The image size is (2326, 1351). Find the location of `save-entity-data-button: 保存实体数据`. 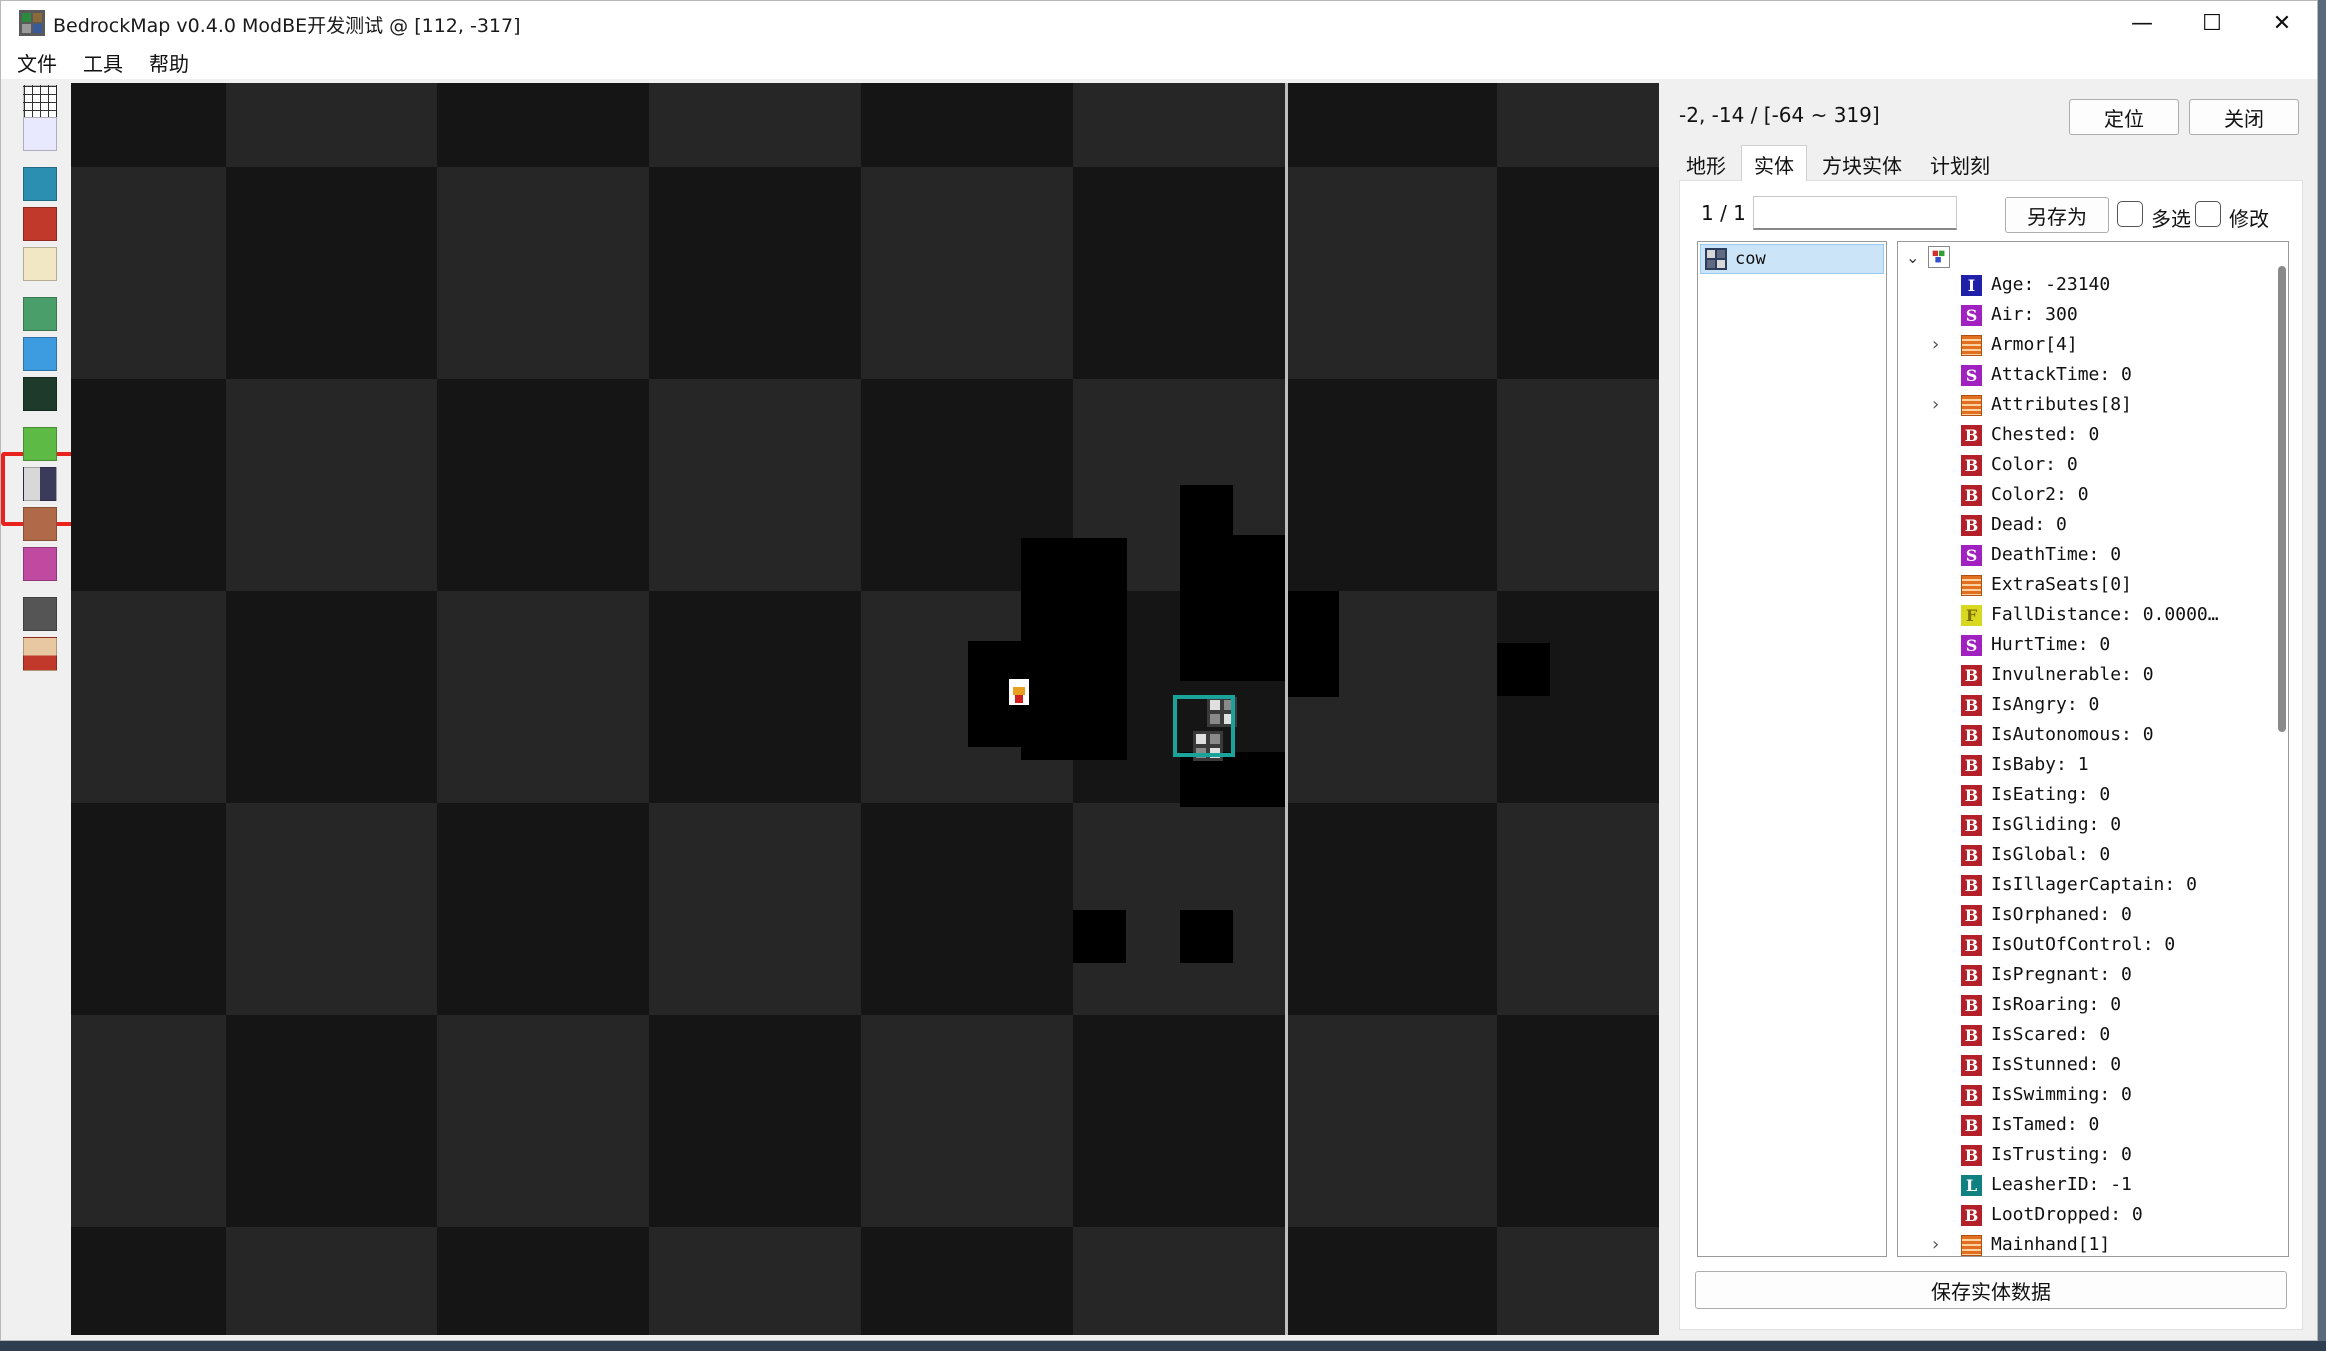

save-entity-data-button: 保存实体数据 is located at coordinates (1991, 1290).